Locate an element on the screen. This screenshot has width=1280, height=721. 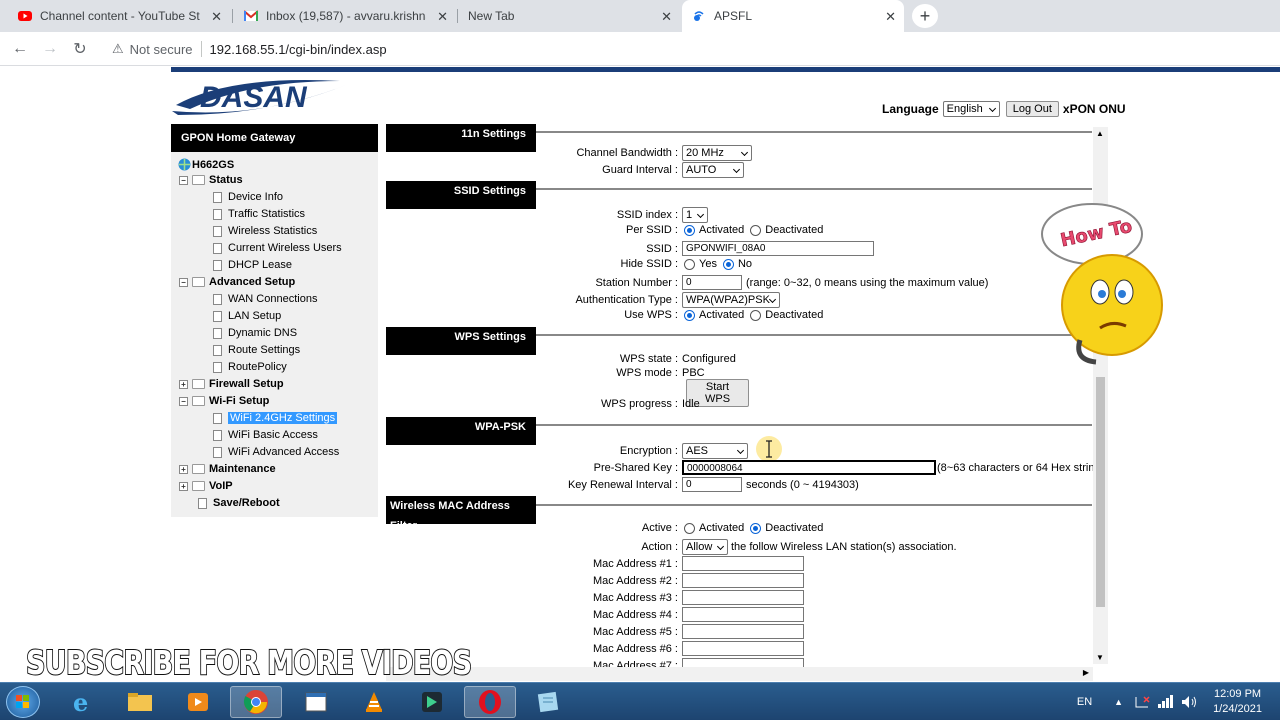
mac-address-4-input is located at coordinates (743, 614).